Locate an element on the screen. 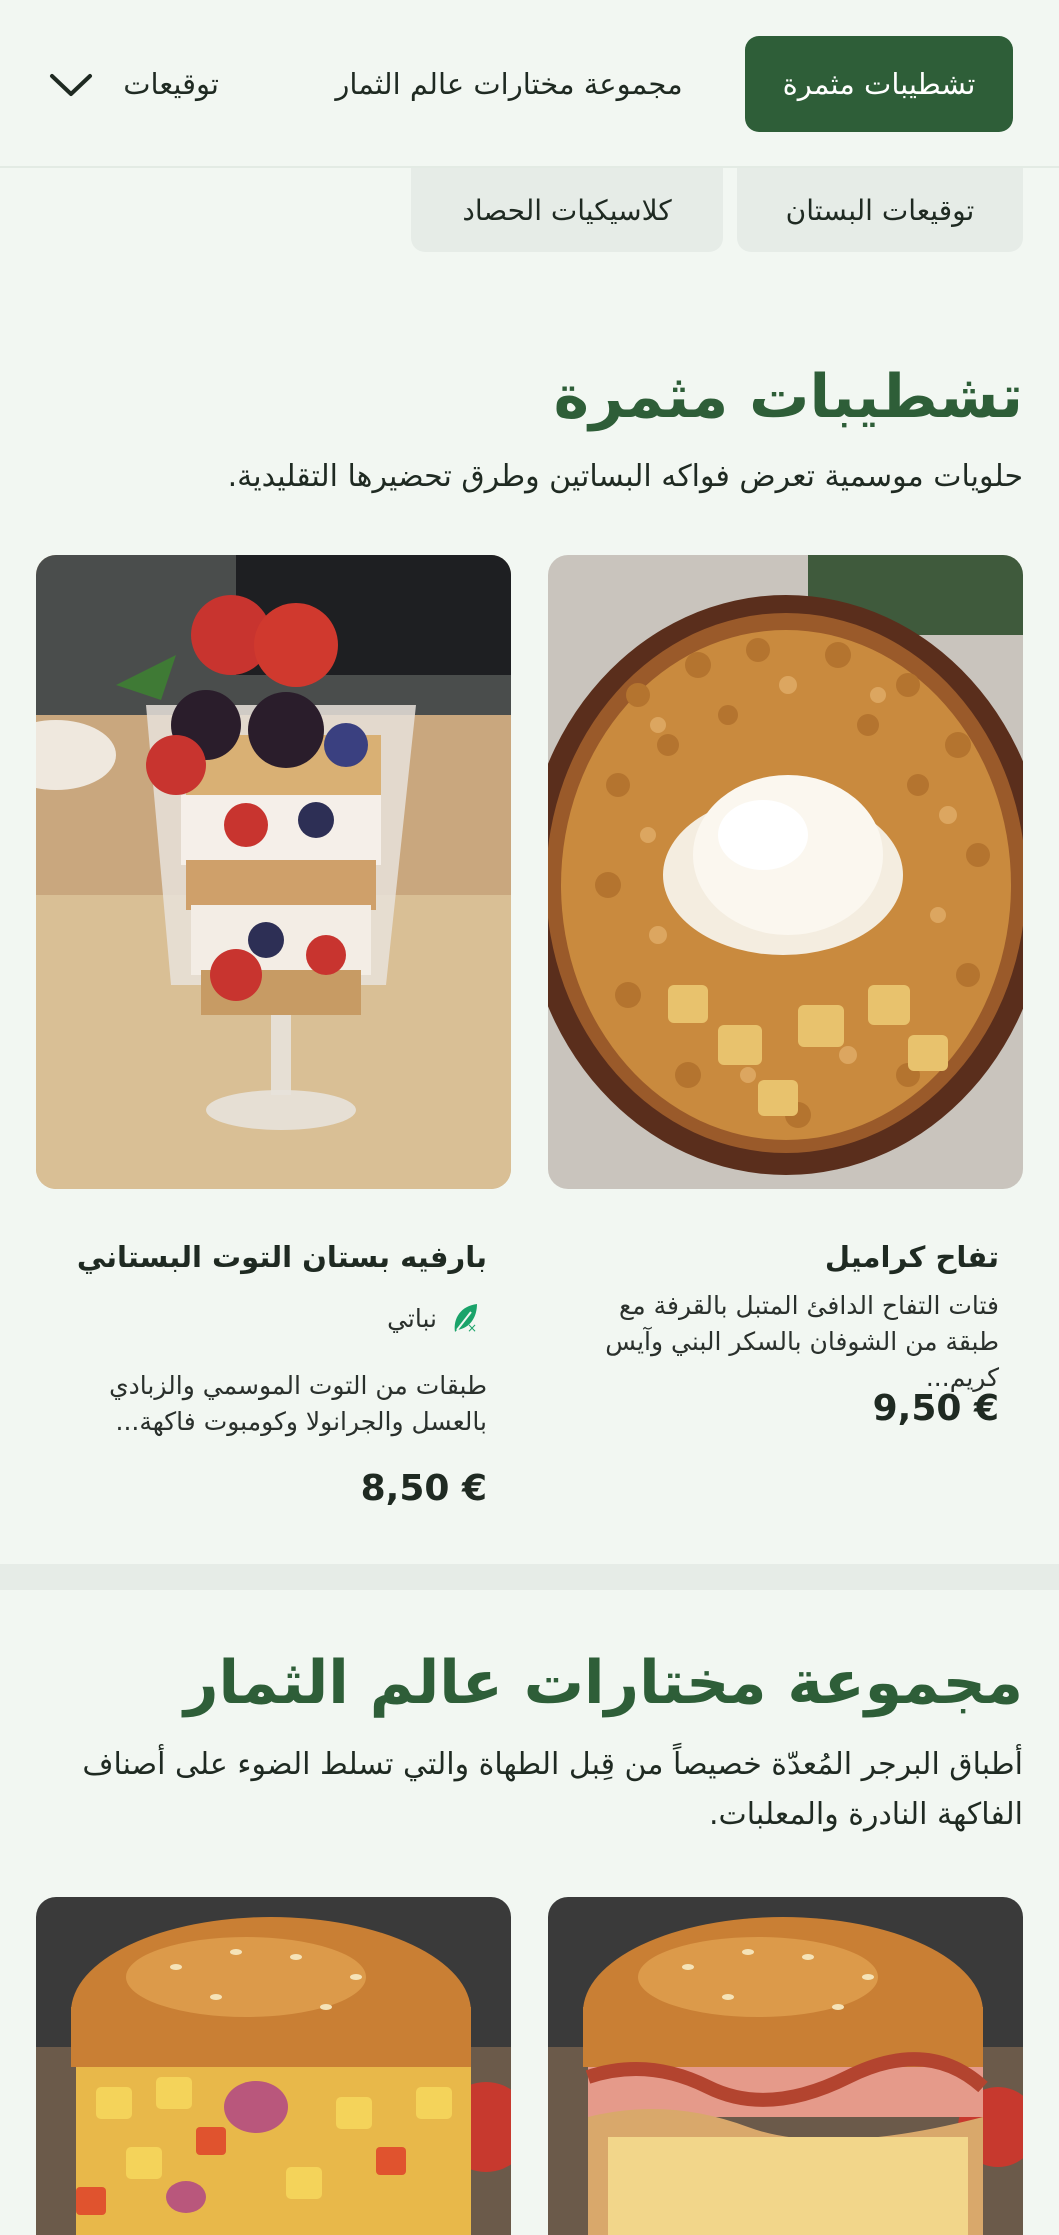 This screenshot has width=1059, height=2235. vegetarian-label: نباتي is located at coordinates (412, 1318).